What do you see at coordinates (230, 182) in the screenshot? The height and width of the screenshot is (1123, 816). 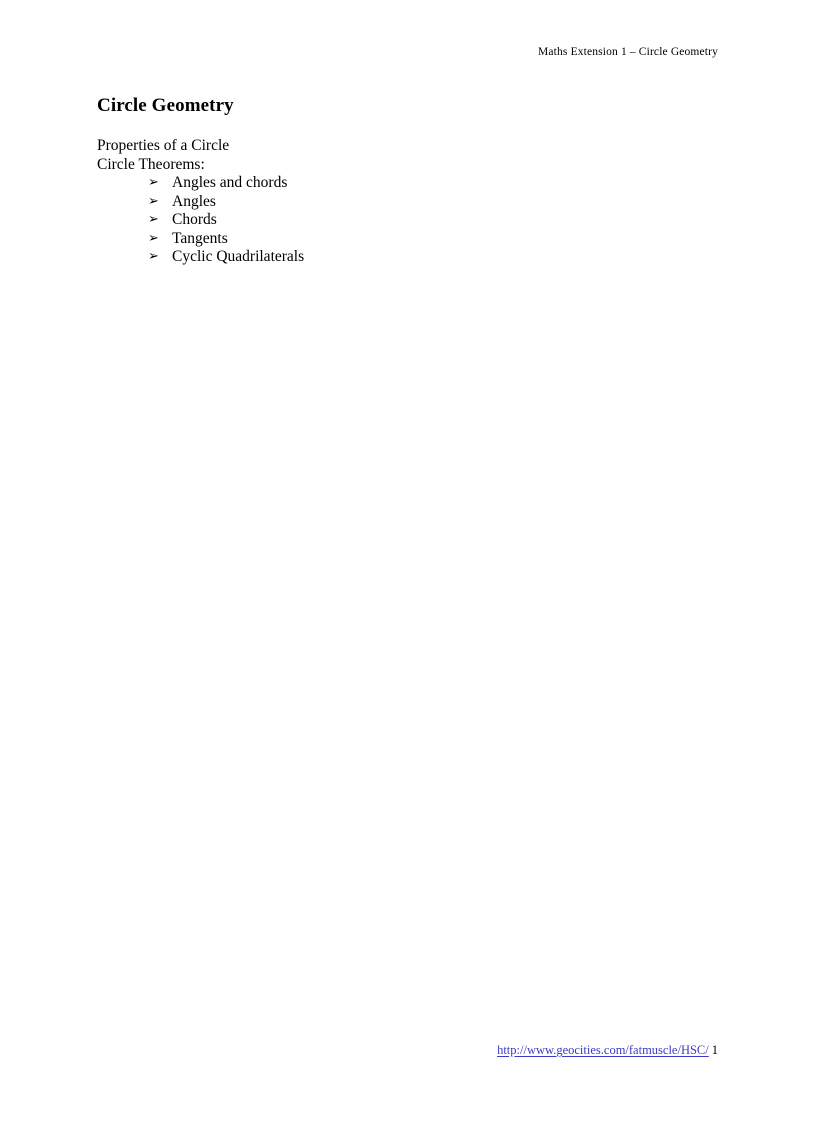 I see `list-item-label: Angles and chords` at bounding box center [230, 182].